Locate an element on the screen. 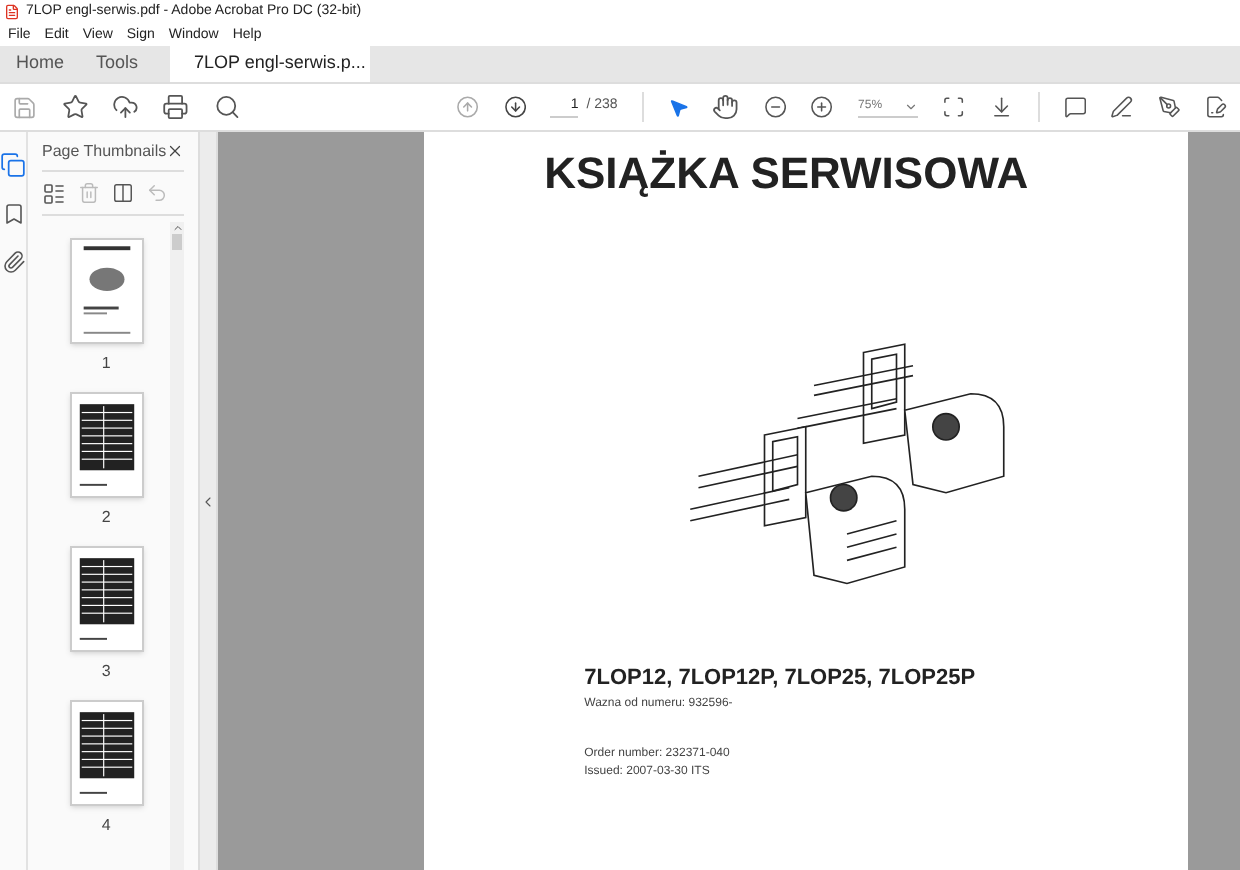 This screenshot has height=870, width=1240. tab: Tools is located at coordinates (117, 64).